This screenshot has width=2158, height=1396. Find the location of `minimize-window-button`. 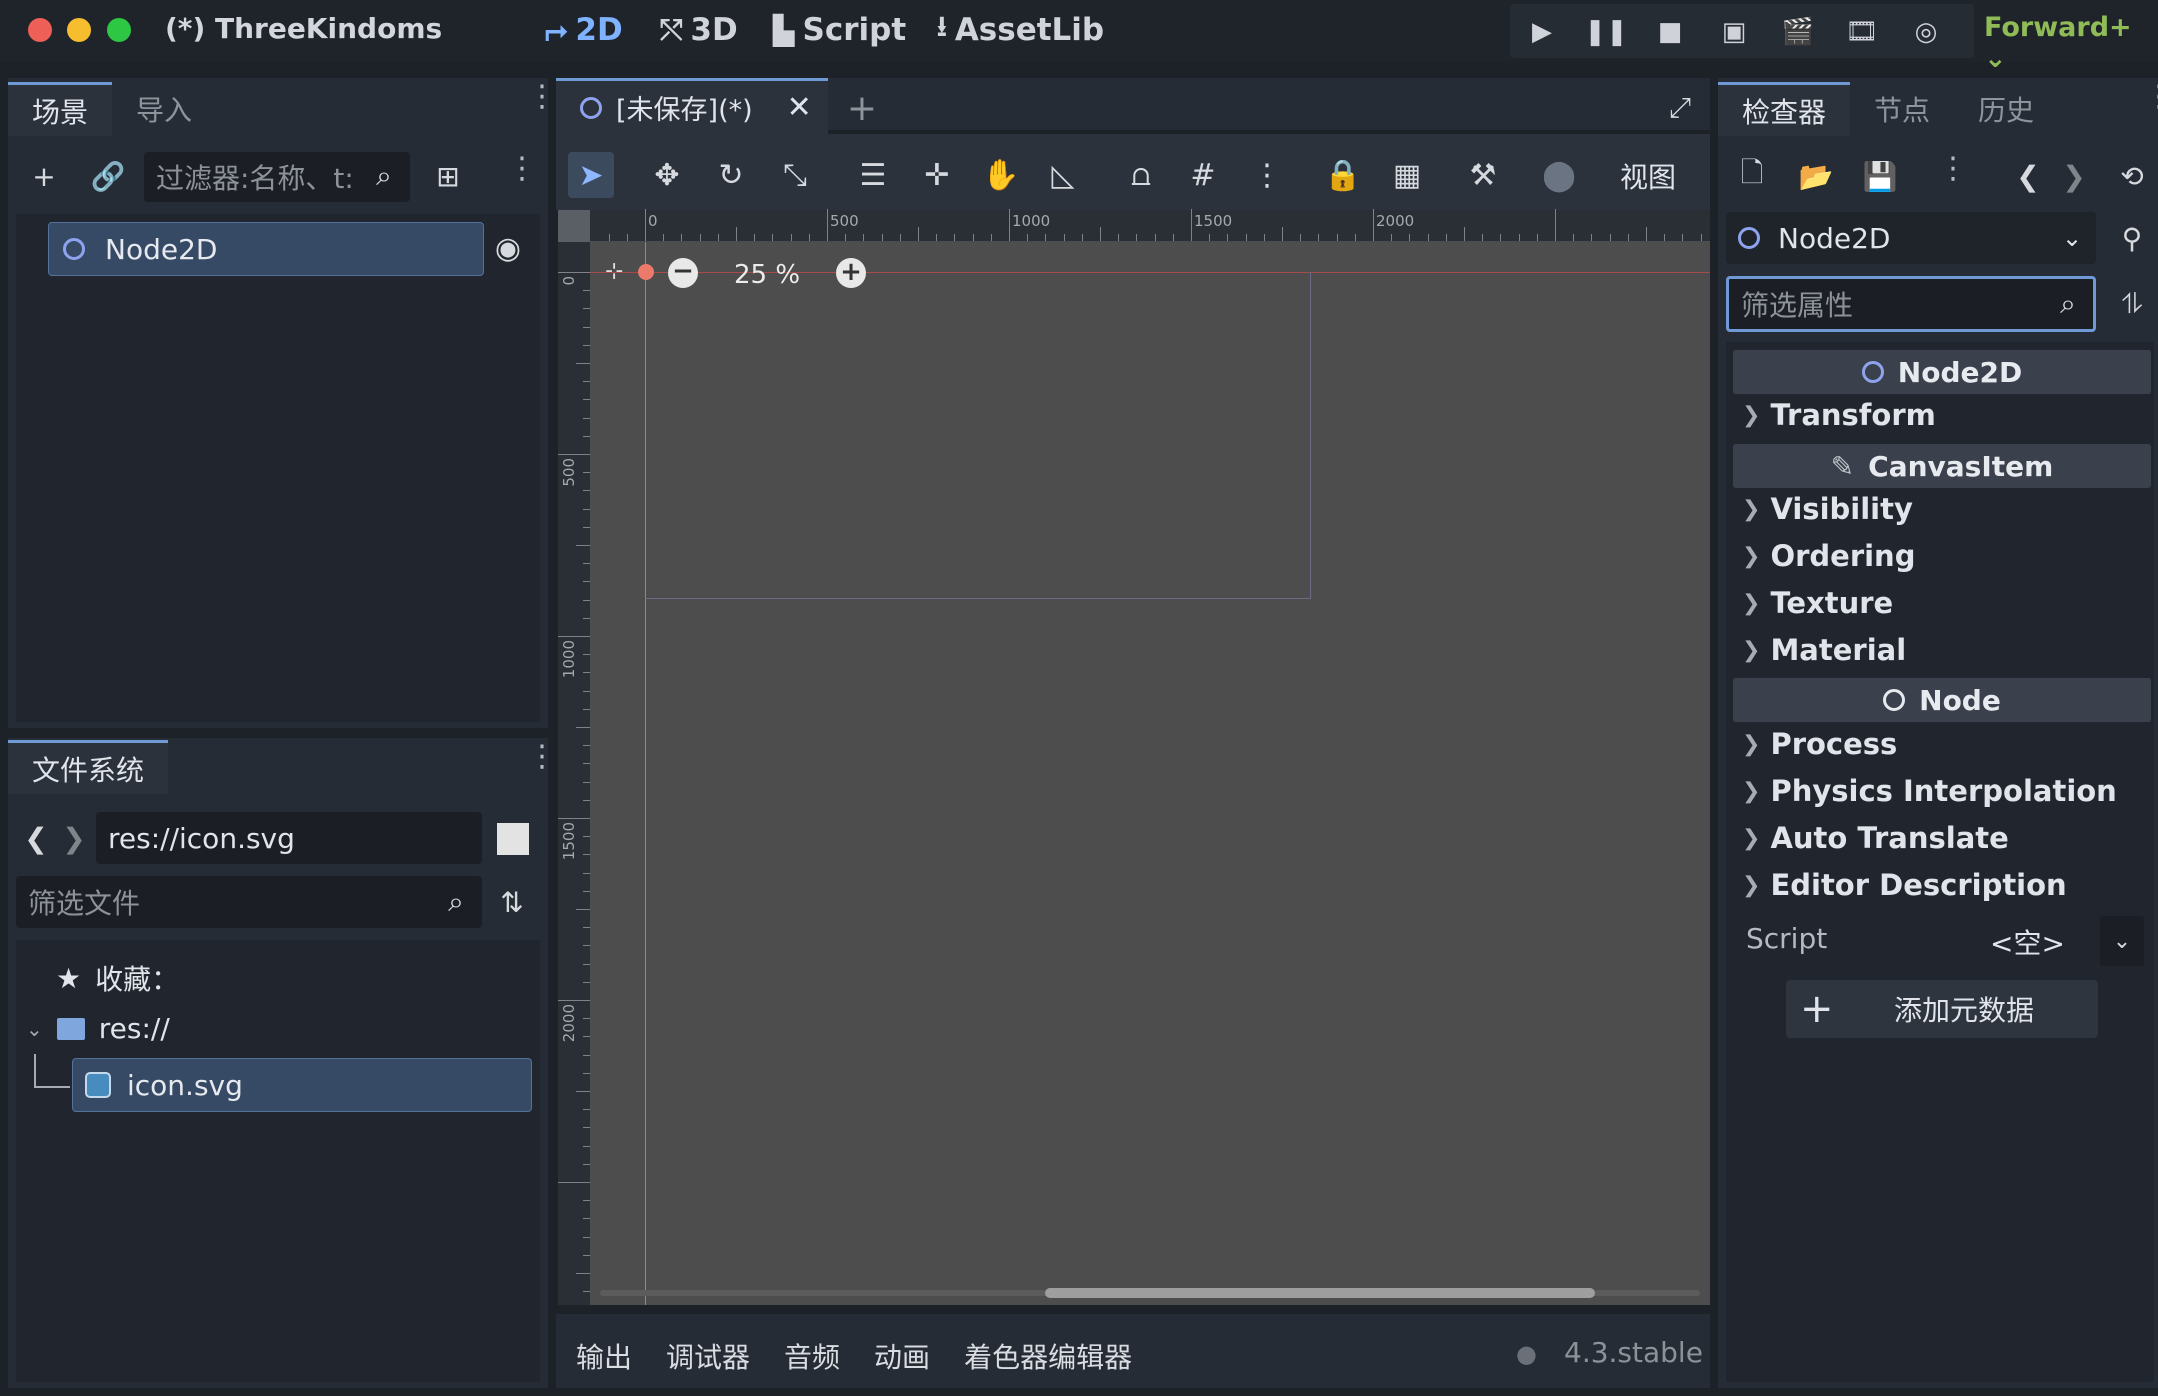

minimize-window-button is located at coordinates (79, 30).